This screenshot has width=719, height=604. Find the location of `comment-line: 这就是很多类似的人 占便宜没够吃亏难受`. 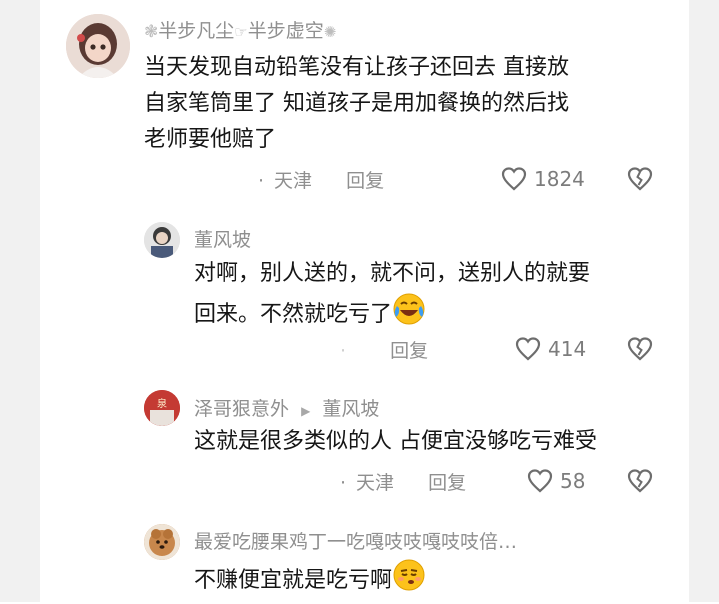

comment-line: 这就是很多类似的人 占便宜没够吃亏难受 is located at coordinates (395, 441).